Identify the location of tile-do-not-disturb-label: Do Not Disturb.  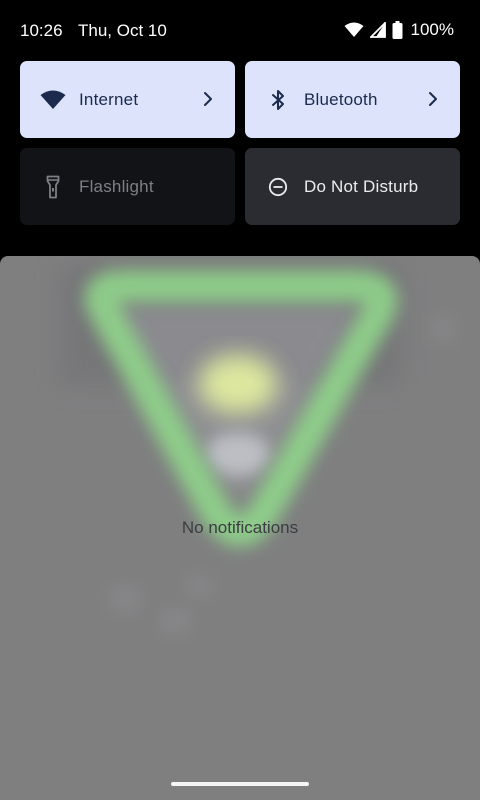
(361, 186).